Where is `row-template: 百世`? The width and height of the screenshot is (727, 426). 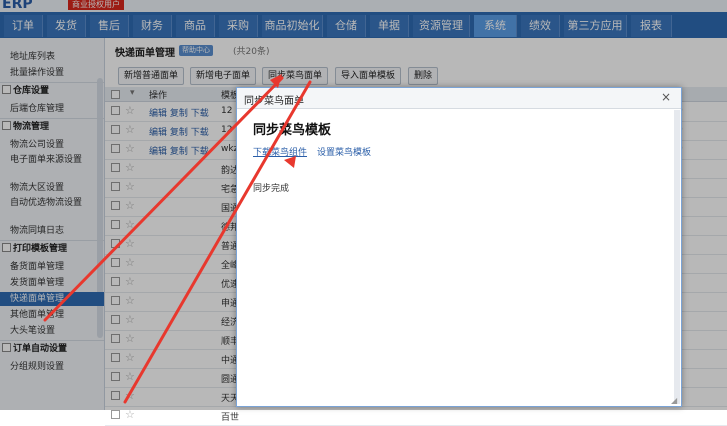 row-template: 百世 is located at coordinates (230, 418).